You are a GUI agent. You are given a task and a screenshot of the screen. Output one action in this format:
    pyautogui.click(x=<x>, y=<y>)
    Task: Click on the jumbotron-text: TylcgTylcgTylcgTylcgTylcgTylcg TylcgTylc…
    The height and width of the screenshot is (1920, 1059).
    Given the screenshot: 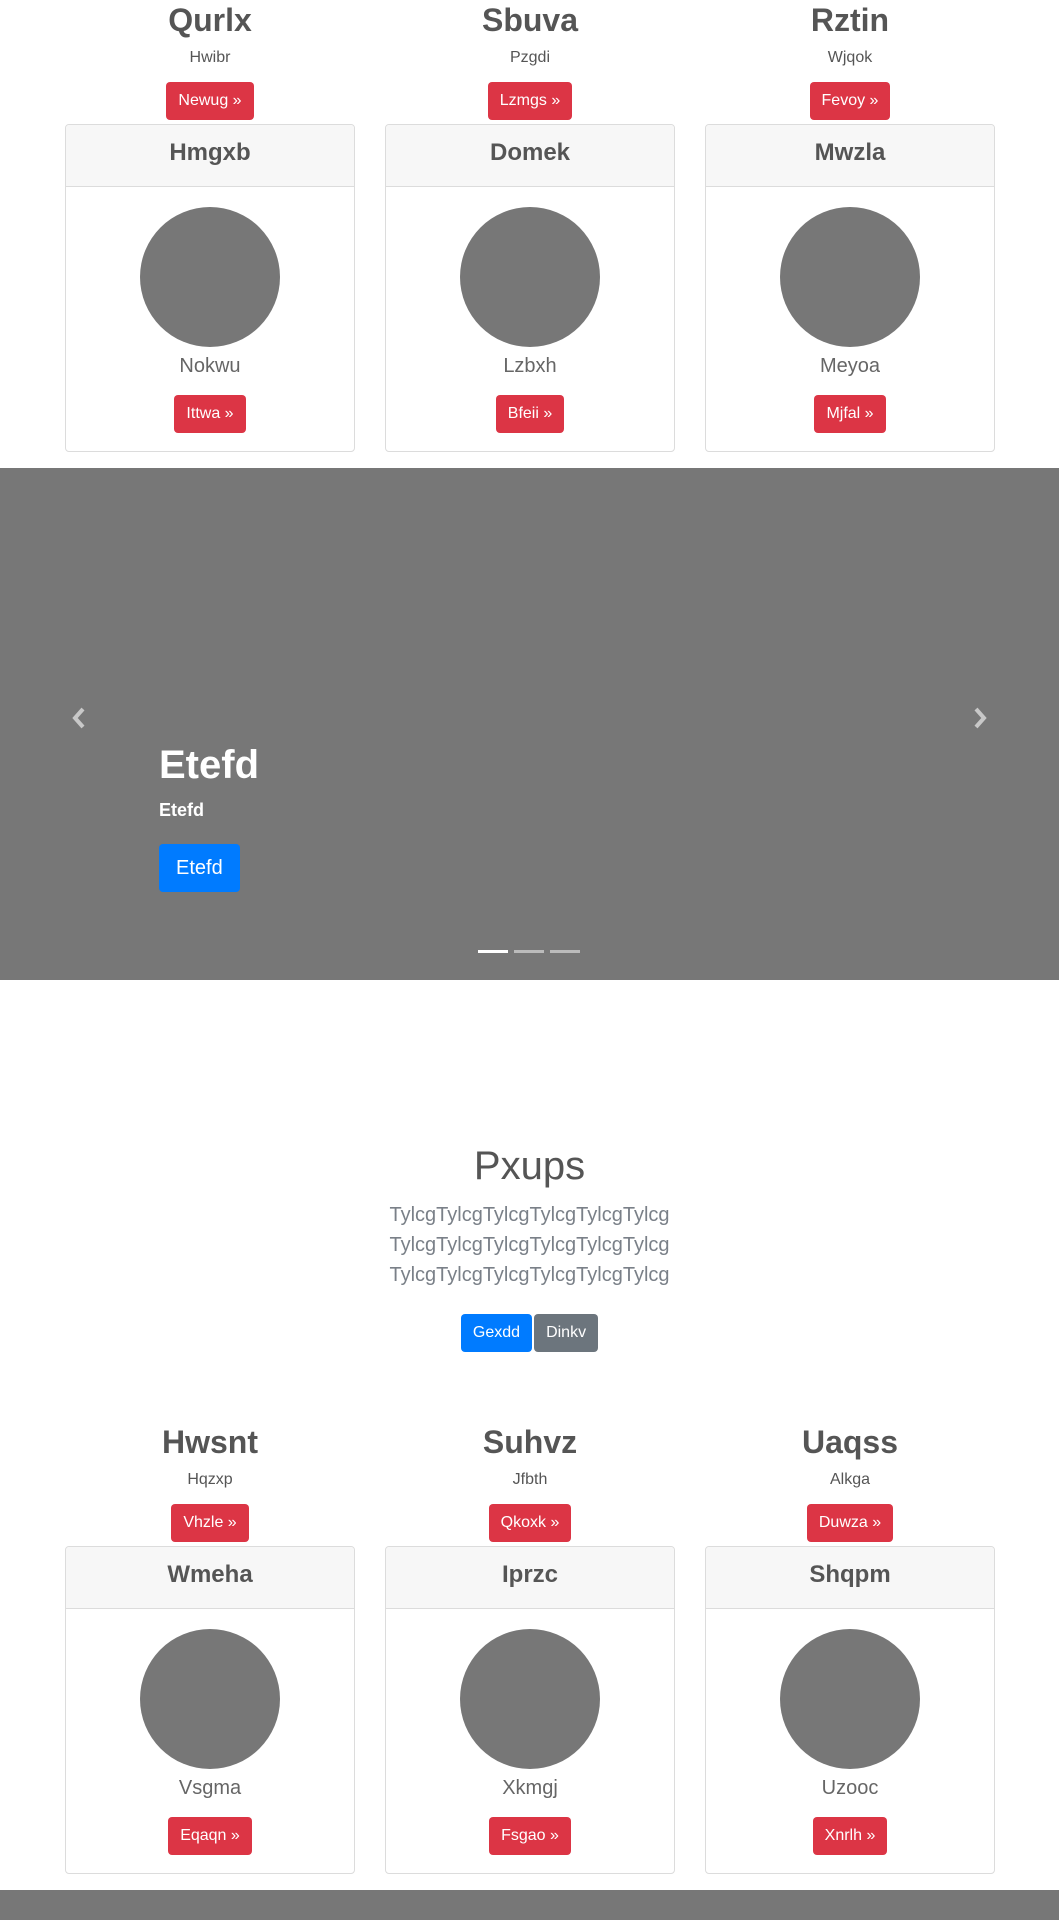 What is the action you would take?
    pyautogui.click(x=529, y=1245)
    